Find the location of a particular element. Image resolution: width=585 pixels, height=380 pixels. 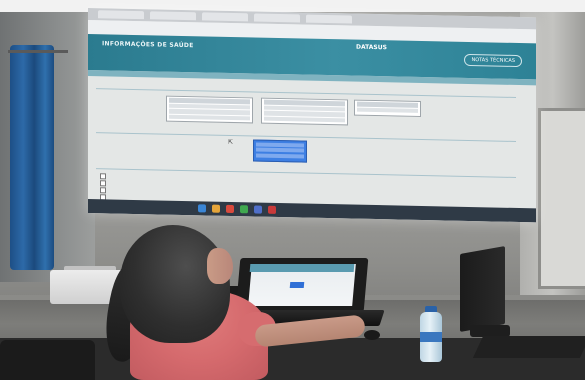

app-icon is located at coordinates (272, 209).